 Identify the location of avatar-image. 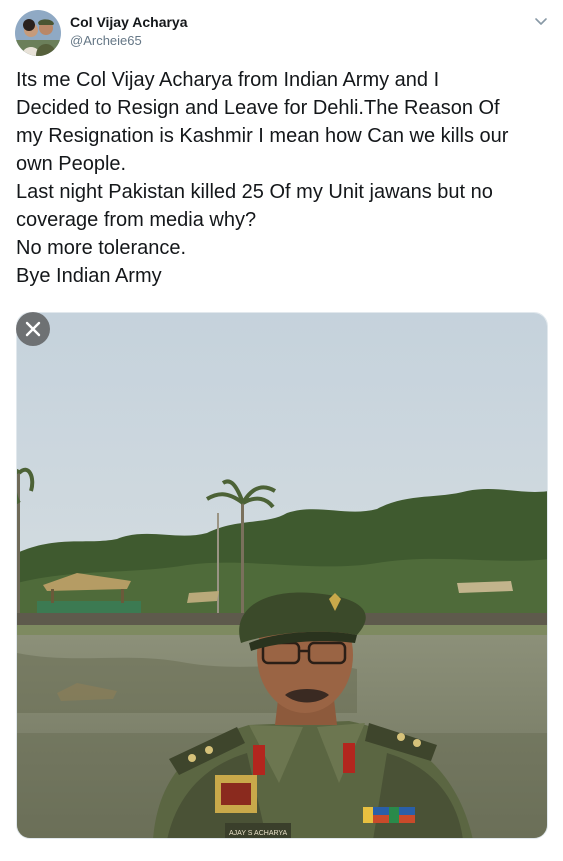
(38, 33).